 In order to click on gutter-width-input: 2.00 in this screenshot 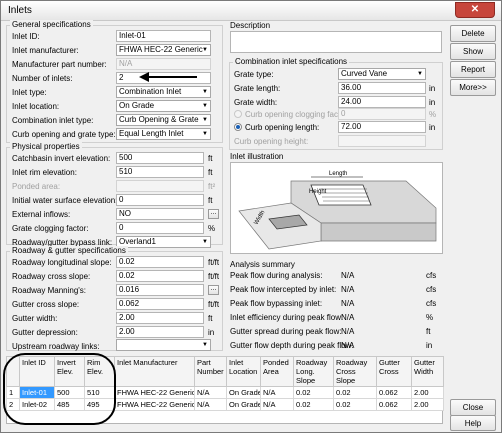, I will do `click(160, 318)`.